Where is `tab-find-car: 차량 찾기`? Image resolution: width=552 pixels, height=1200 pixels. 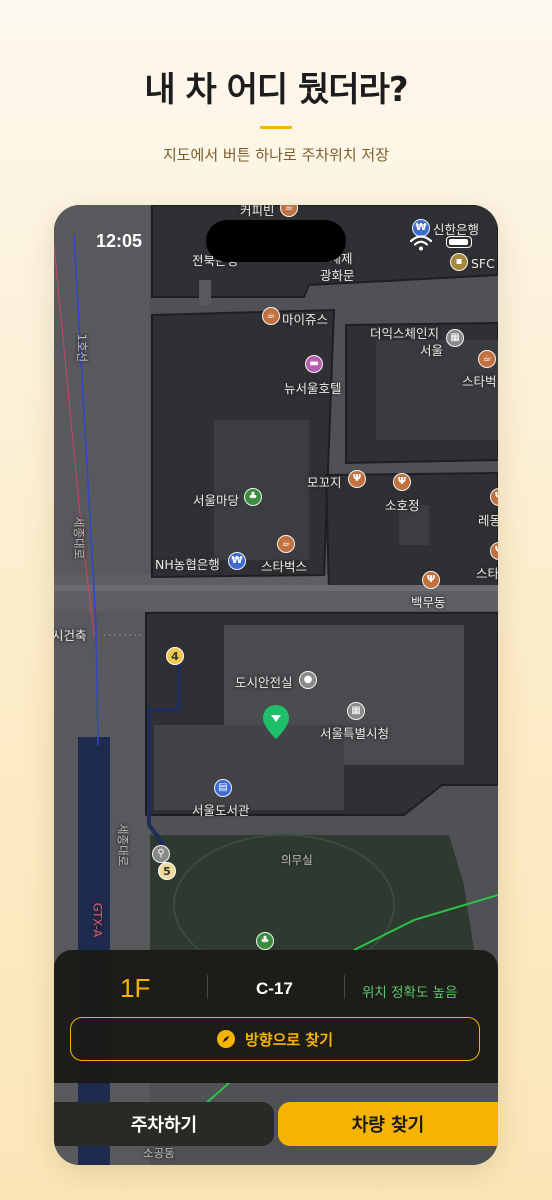
tab-find-car: 차량 찾기 is located at coordinates (388, 1124).